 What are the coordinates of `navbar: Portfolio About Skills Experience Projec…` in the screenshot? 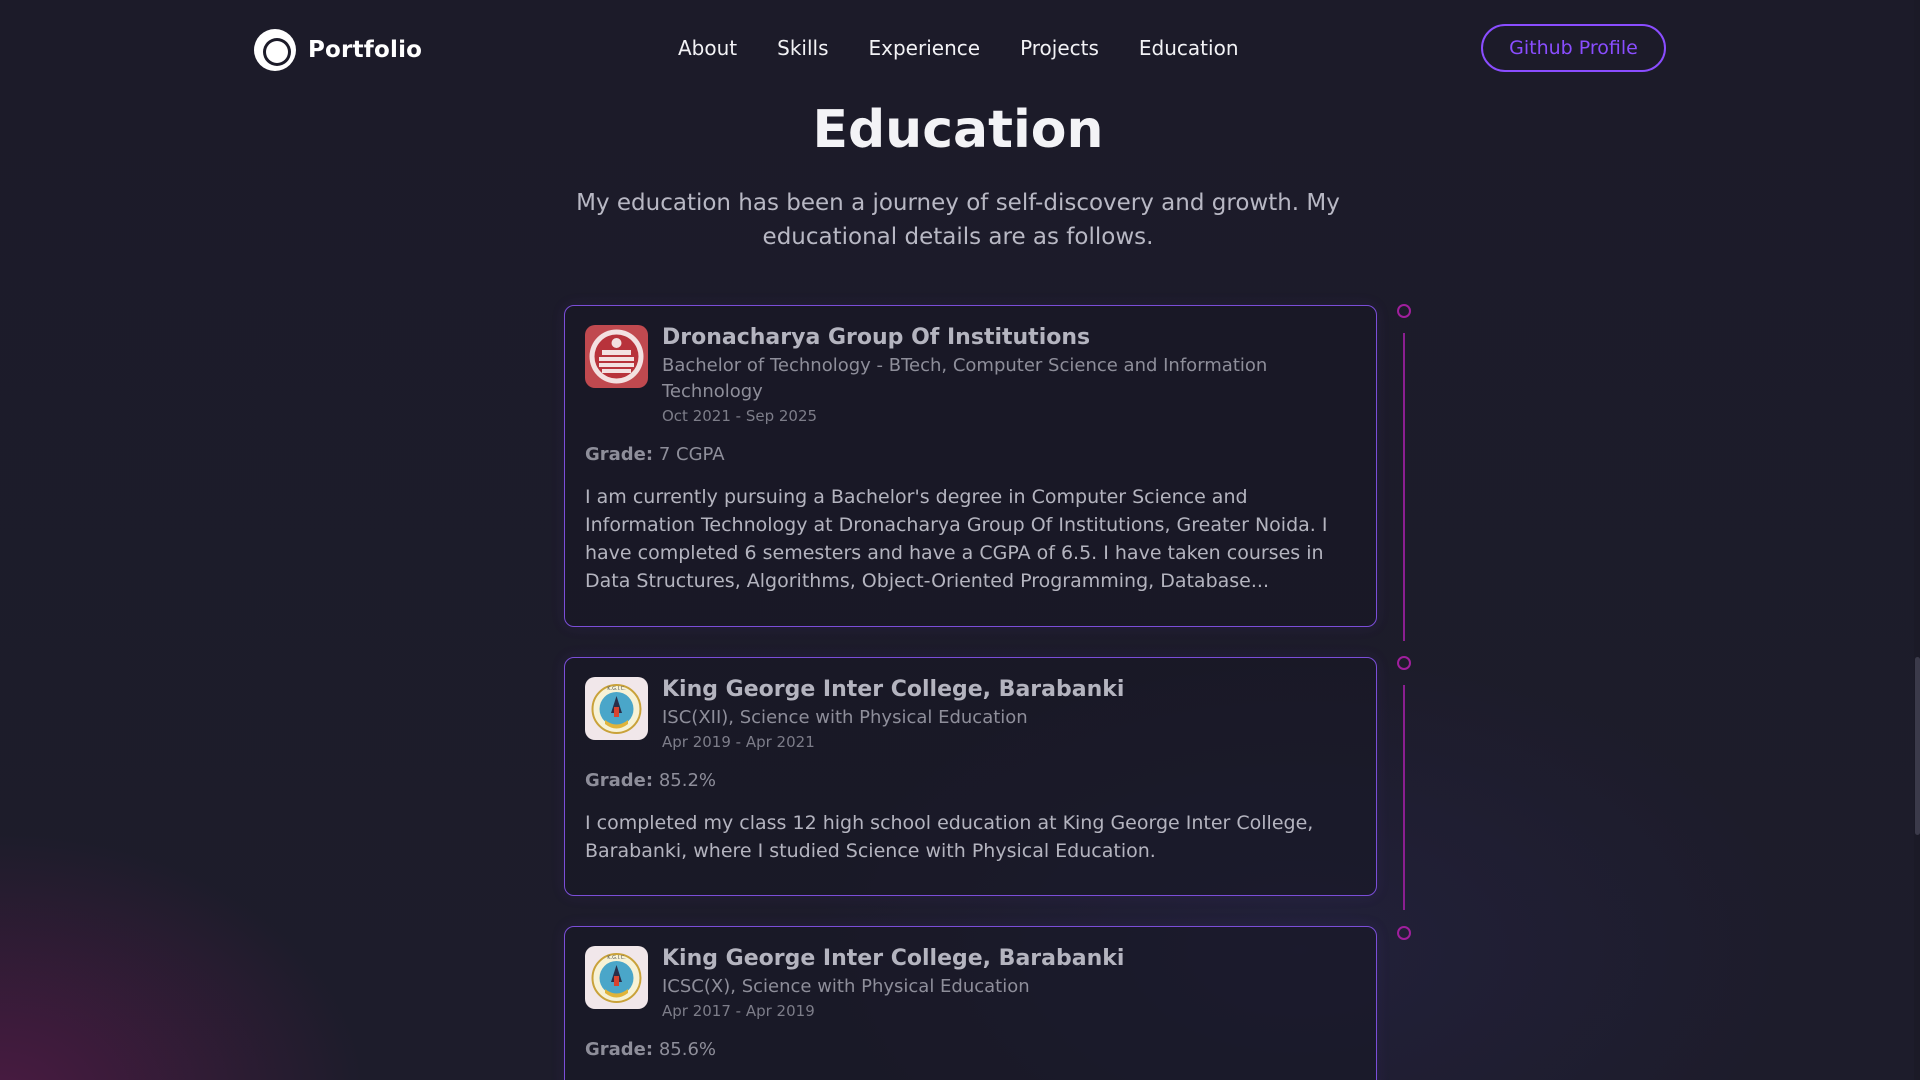 It's located at (960, 50).